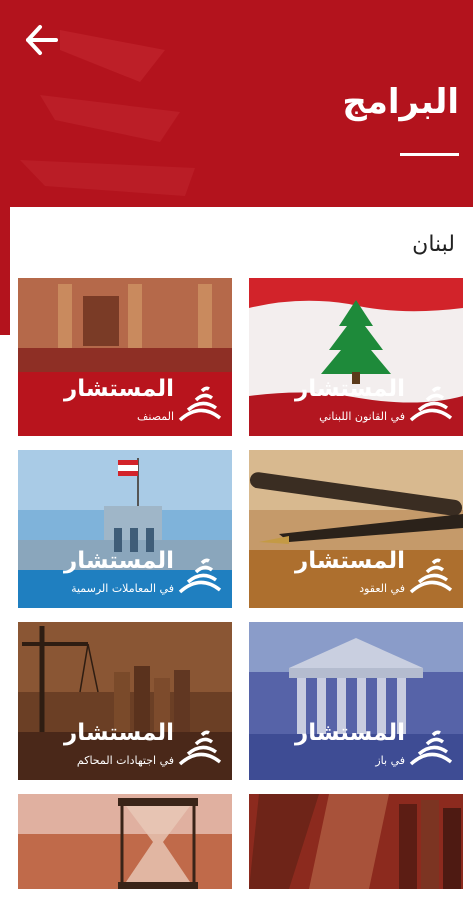 Image resolution: width=473 pixels, height=900 pixels. What do you see at coordinates (382, 588) in the screenshot?
I see `program-subtitle: في العقود` at bounding box center [382, 588].